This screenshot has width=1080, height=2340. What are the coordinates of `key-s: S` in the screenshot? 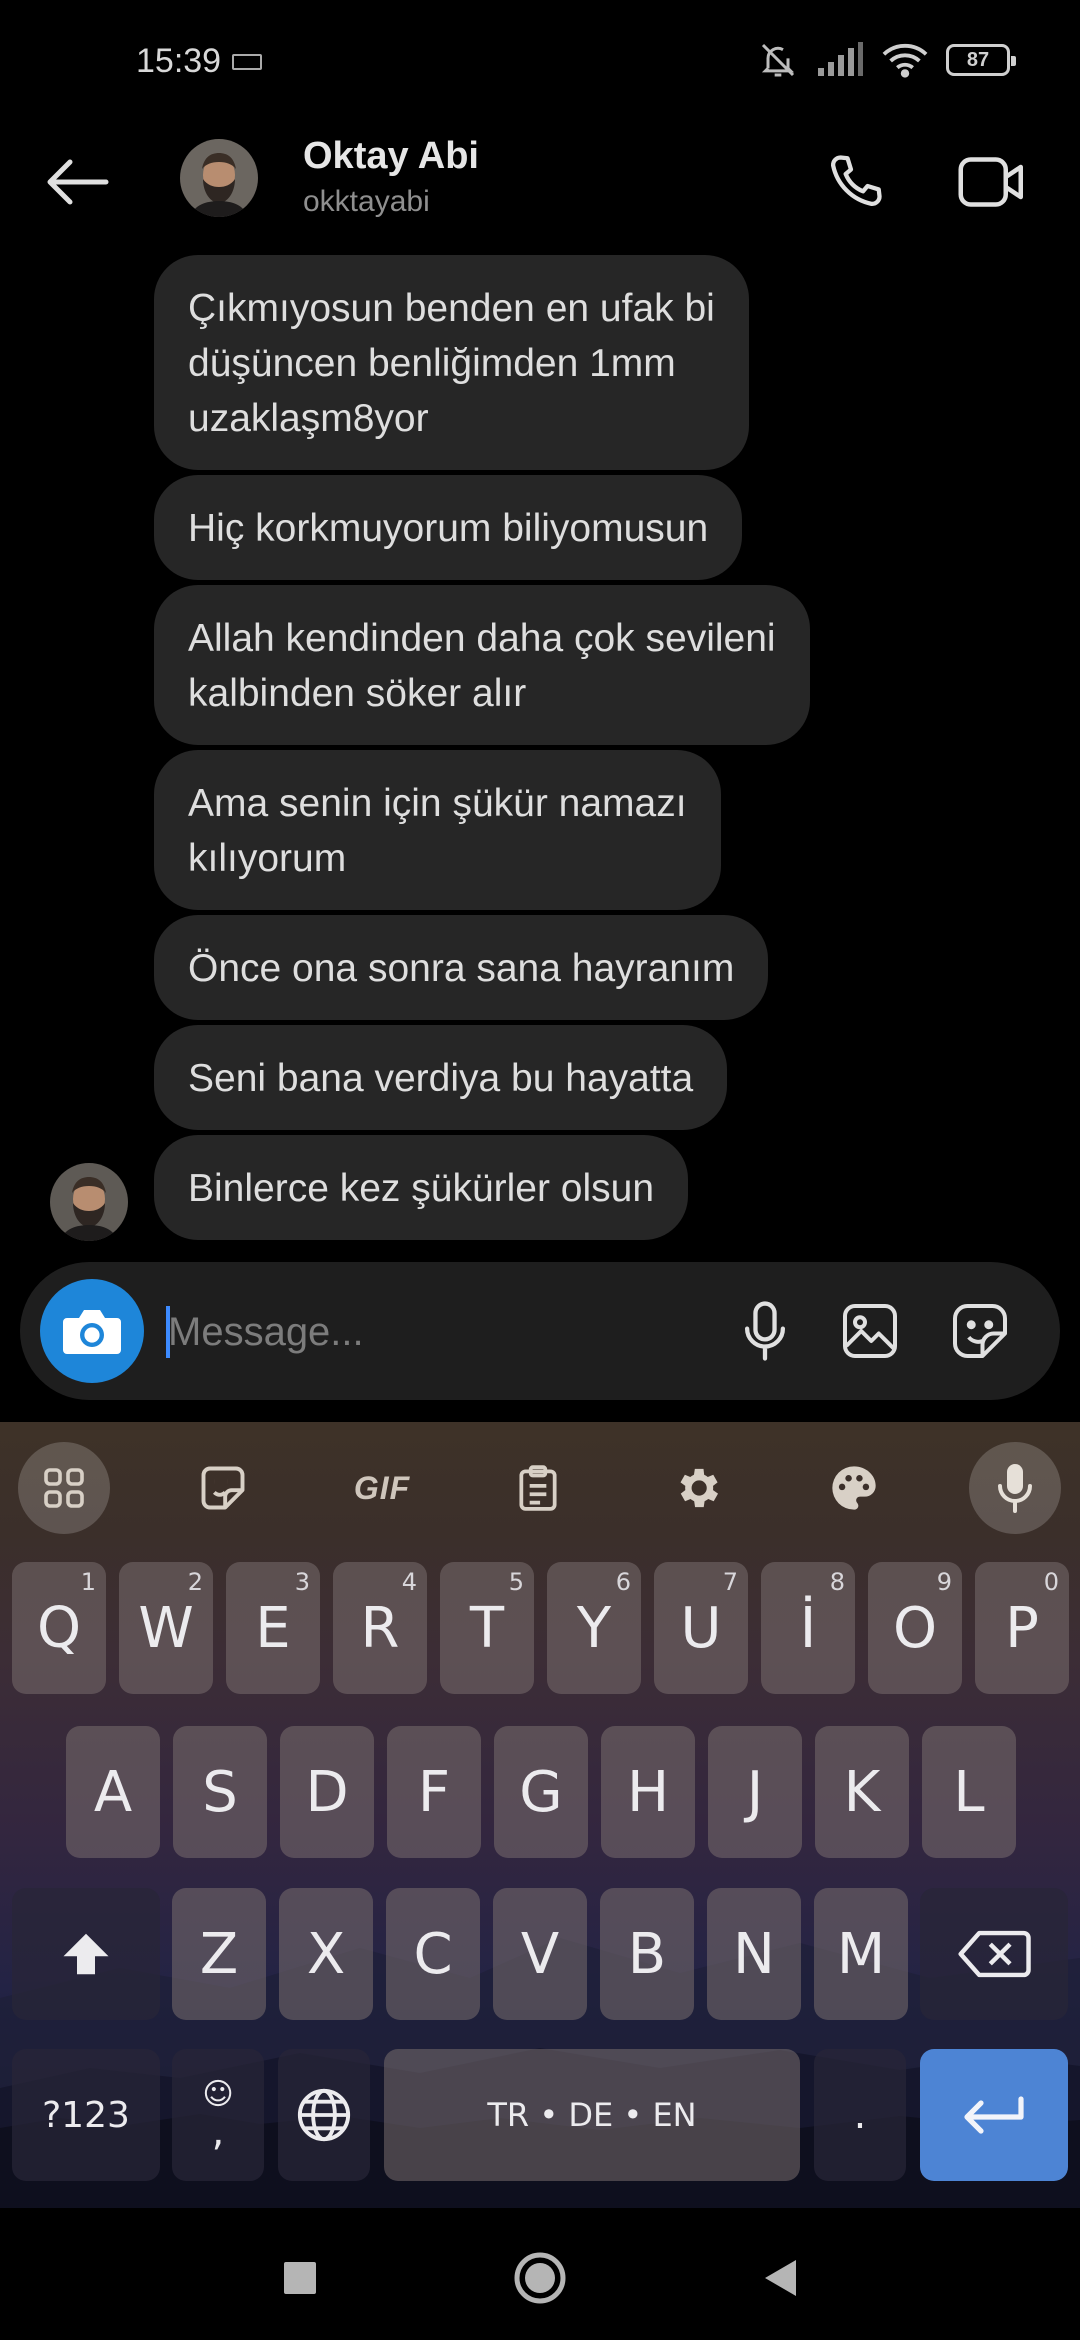 It's located at (220, 1792).